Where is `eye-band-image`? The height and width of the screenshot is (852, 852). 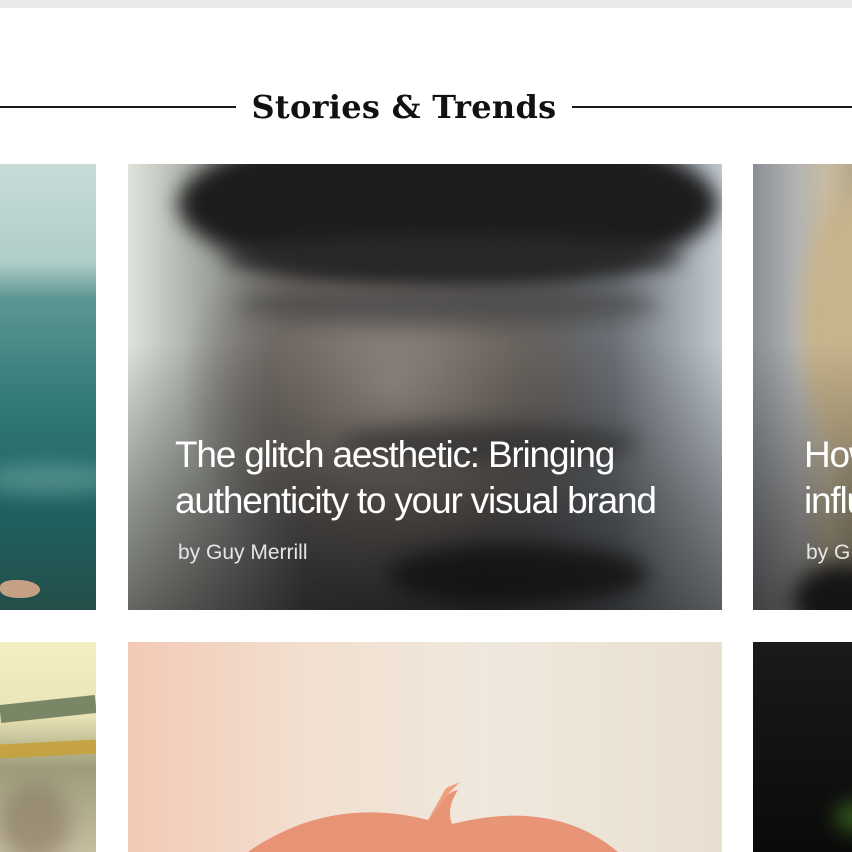 eye-band-image is located at coordinates (453, 257).